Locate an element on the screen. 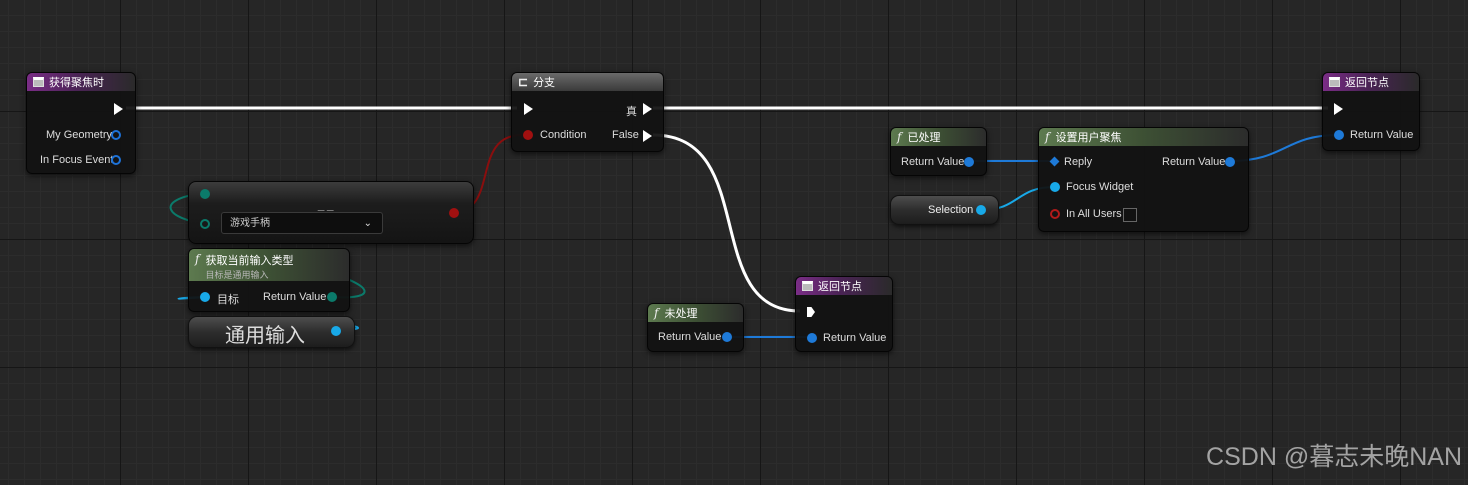 The height and width of the screenshot is (485, 1468). pin-label-reply: Reply is located at coordinates (1078, 162).